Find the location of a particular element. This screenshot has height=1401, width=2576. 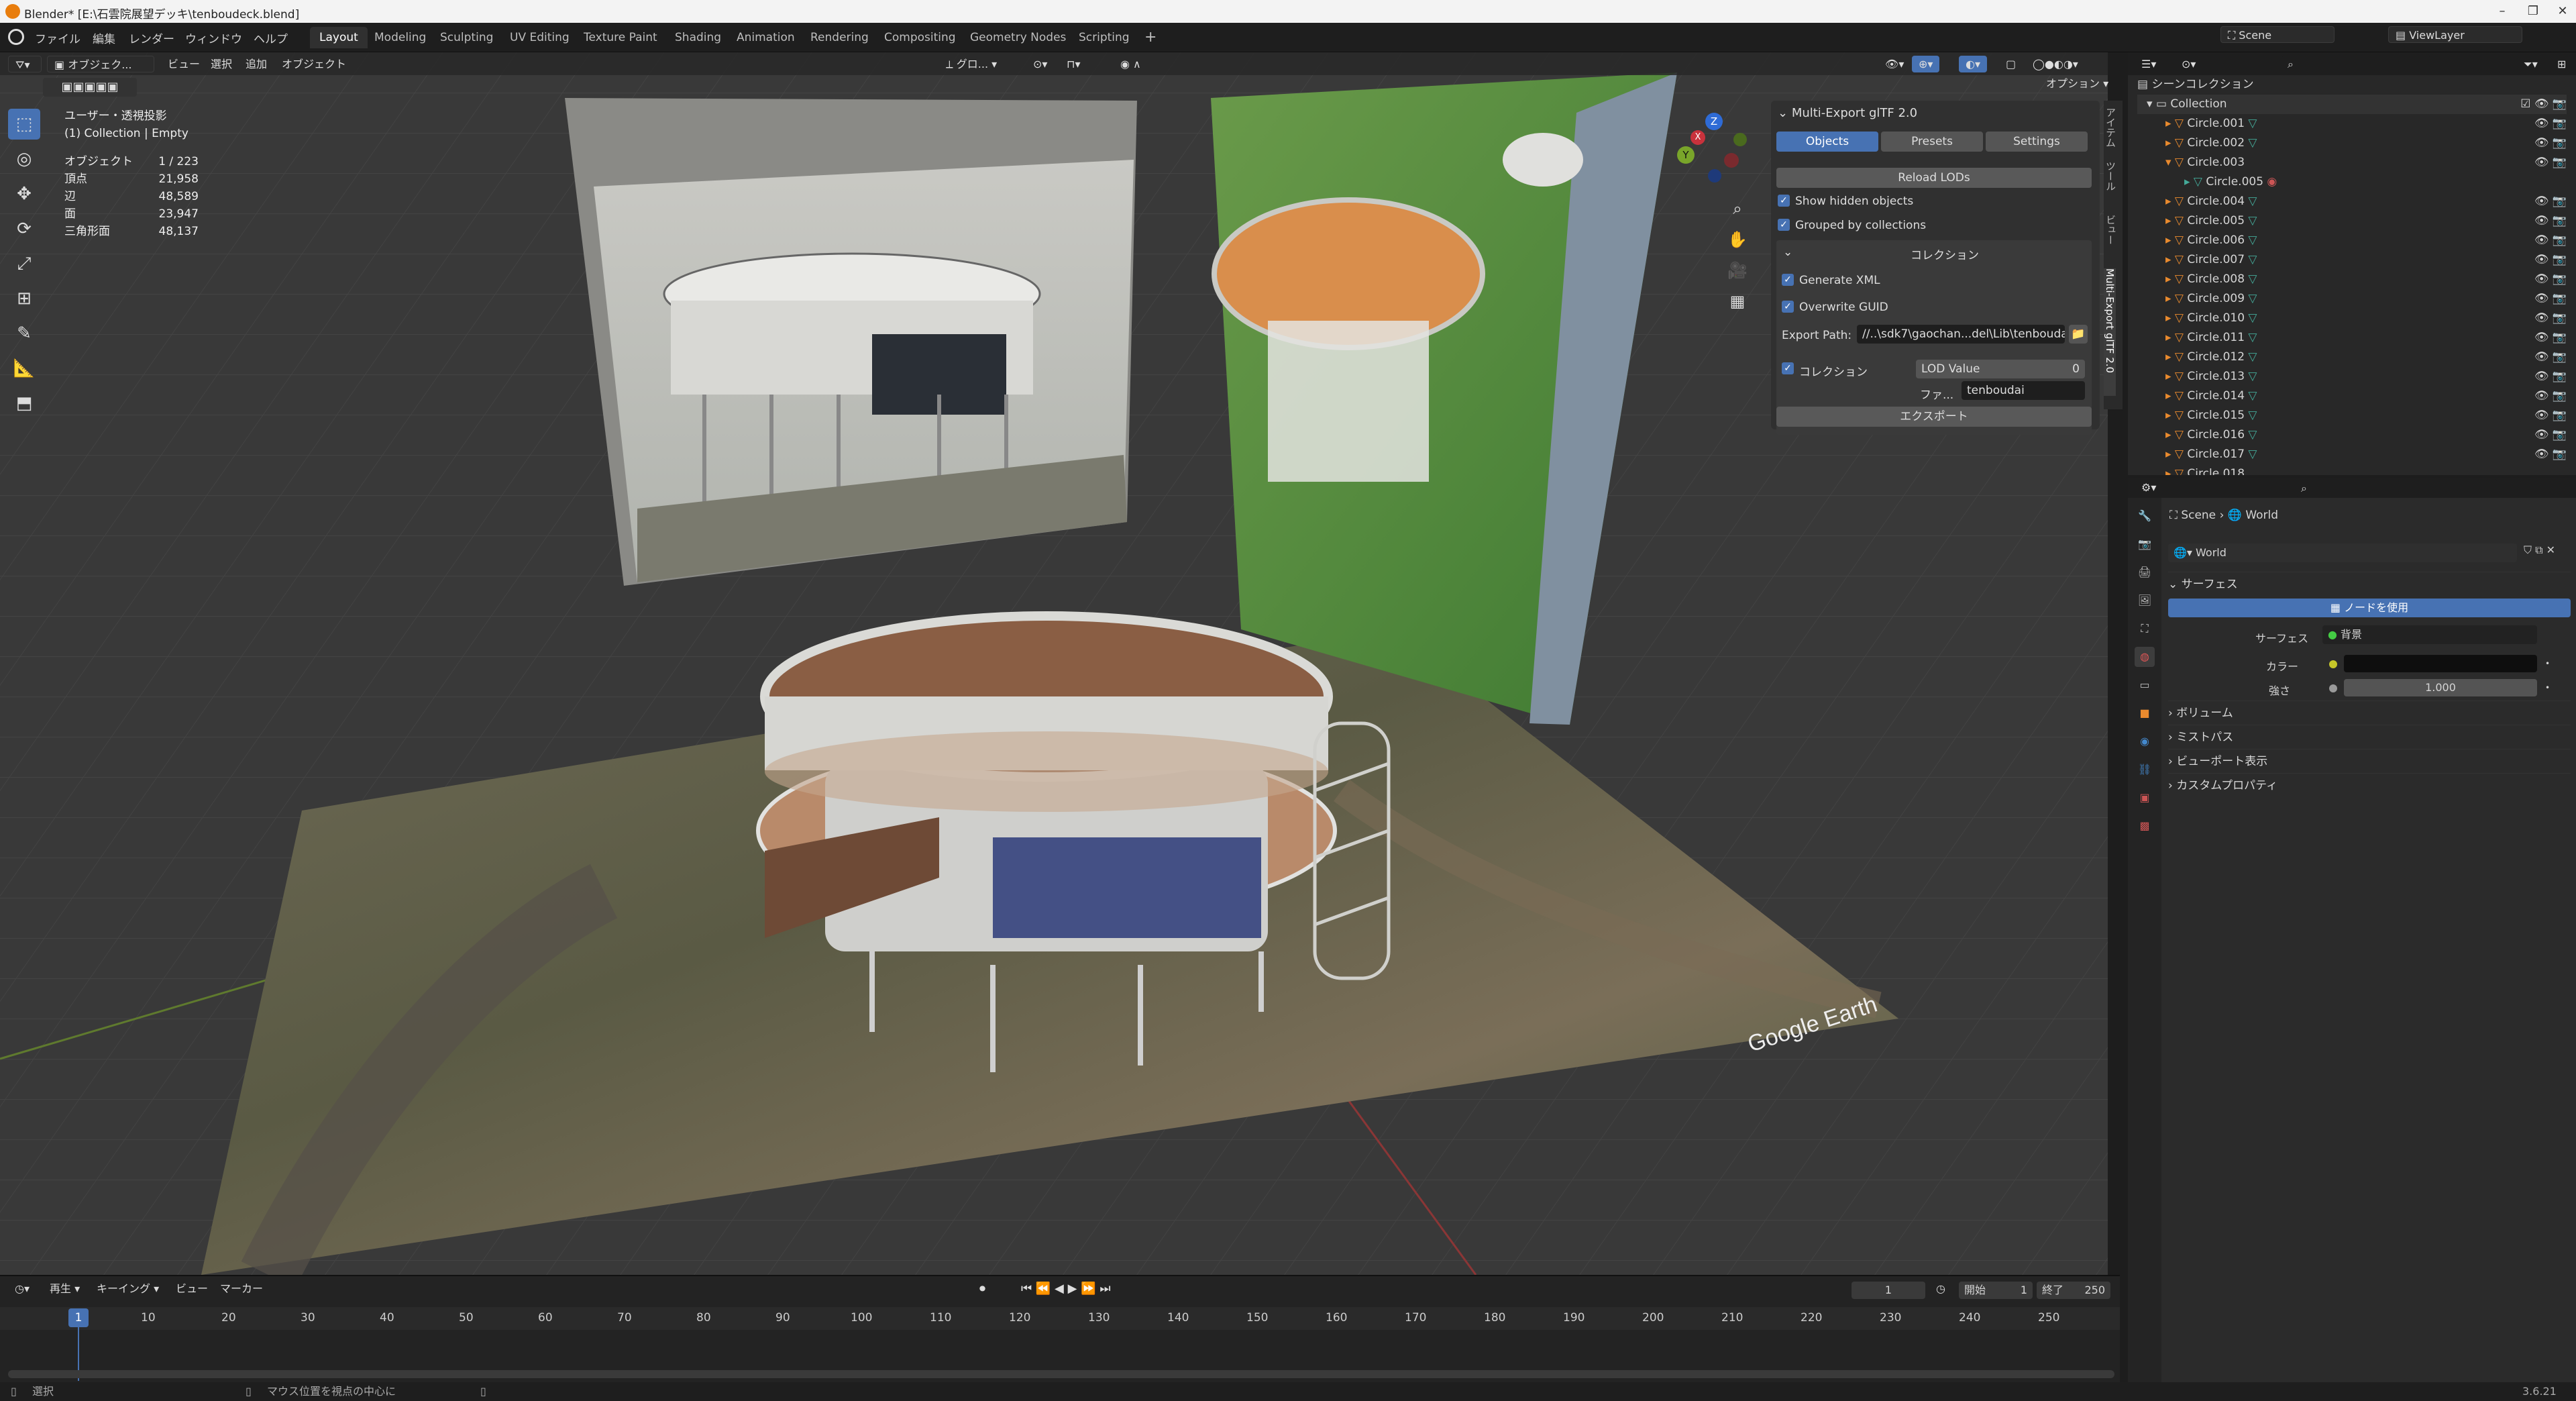

outliner-item: ▸ ▽ Circle.007 ▽ 👁 📷 is located at coordinates (2352, 260).